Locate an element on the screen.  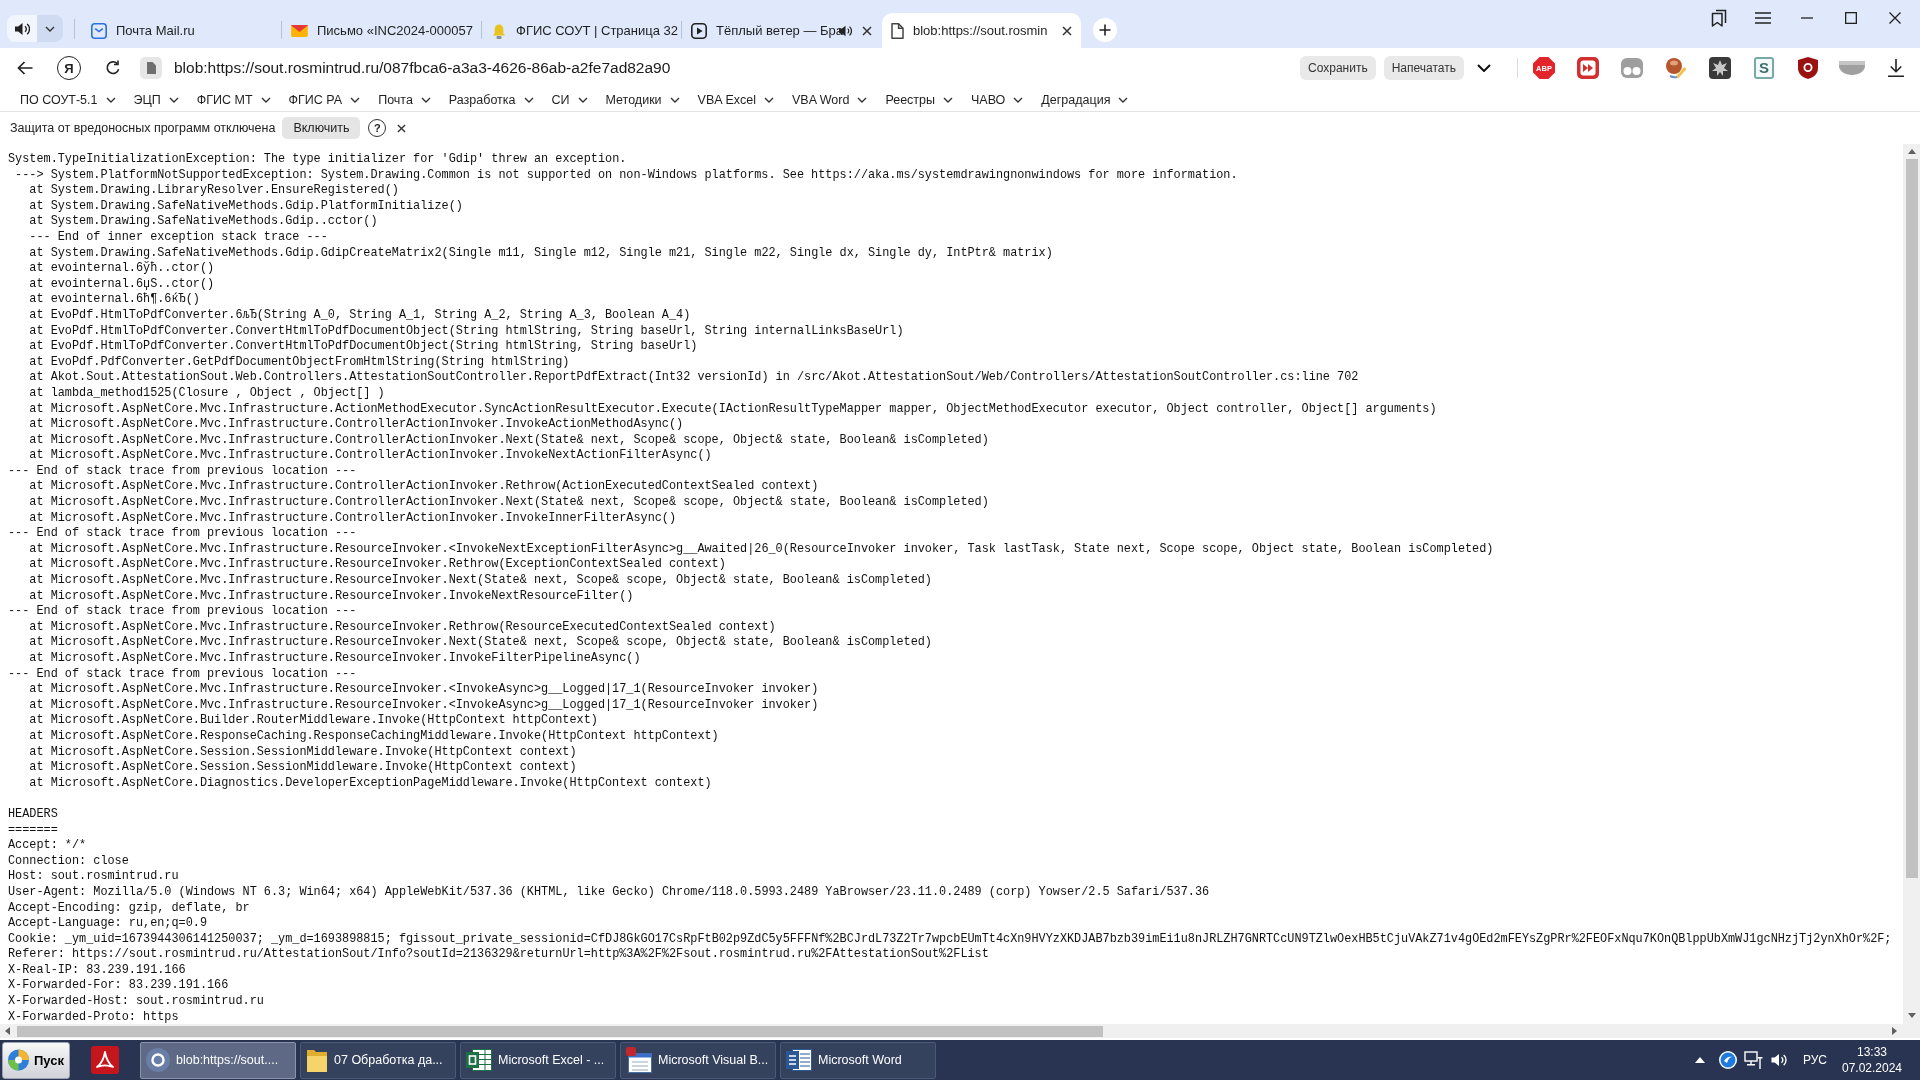
stack-frame: at Microsoft.AspNetCore.Mvc.Infrastructure.ControllerActionInvoker.InvokeInnerFilterAsync() is located at coordinates (353, 518).